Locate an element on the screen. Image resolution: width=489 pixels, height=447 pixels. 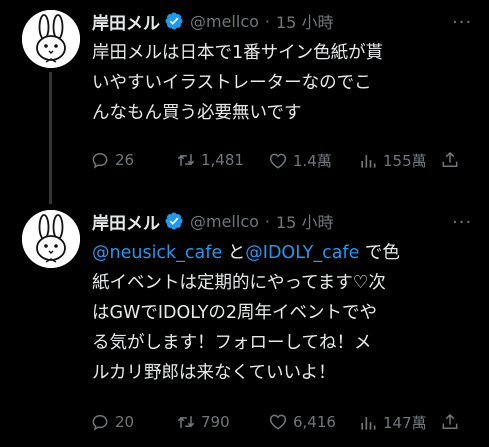
like-count: 1.4萬 is located at coordinates (312, 161).